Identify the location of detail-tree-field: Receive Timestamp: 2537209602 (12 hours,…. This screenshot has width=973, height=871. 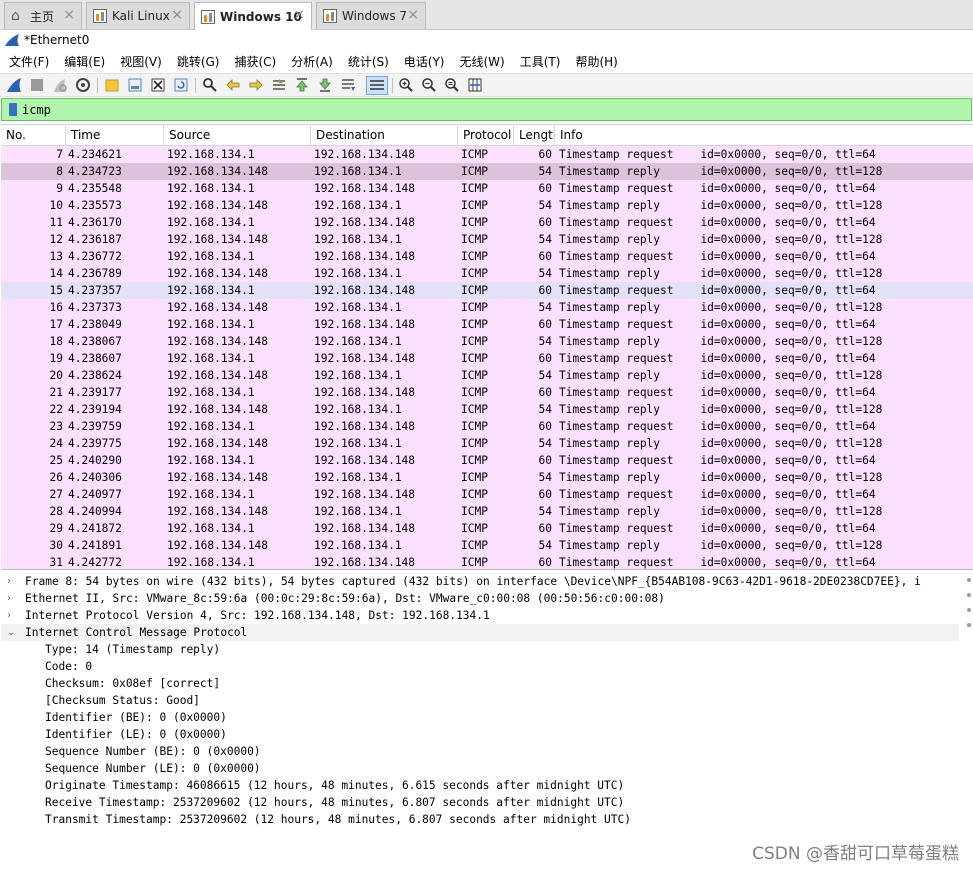
(480, 802).